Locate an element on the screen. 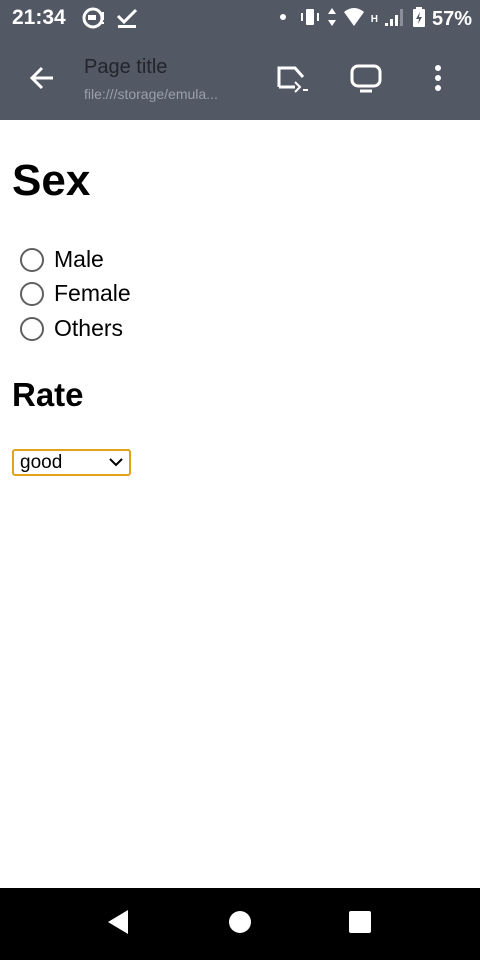  nav-back-button is located at coordinates (118, 924).